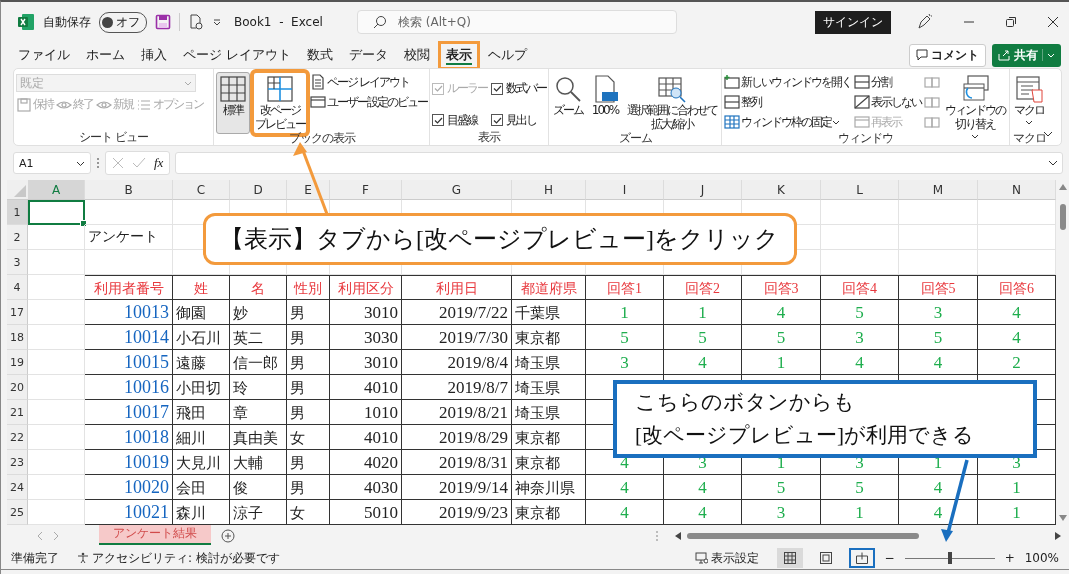 Image resolution: width=1069 pixels, height=574 pixels. I want to click on table-cell: 5, so click(625, 337).